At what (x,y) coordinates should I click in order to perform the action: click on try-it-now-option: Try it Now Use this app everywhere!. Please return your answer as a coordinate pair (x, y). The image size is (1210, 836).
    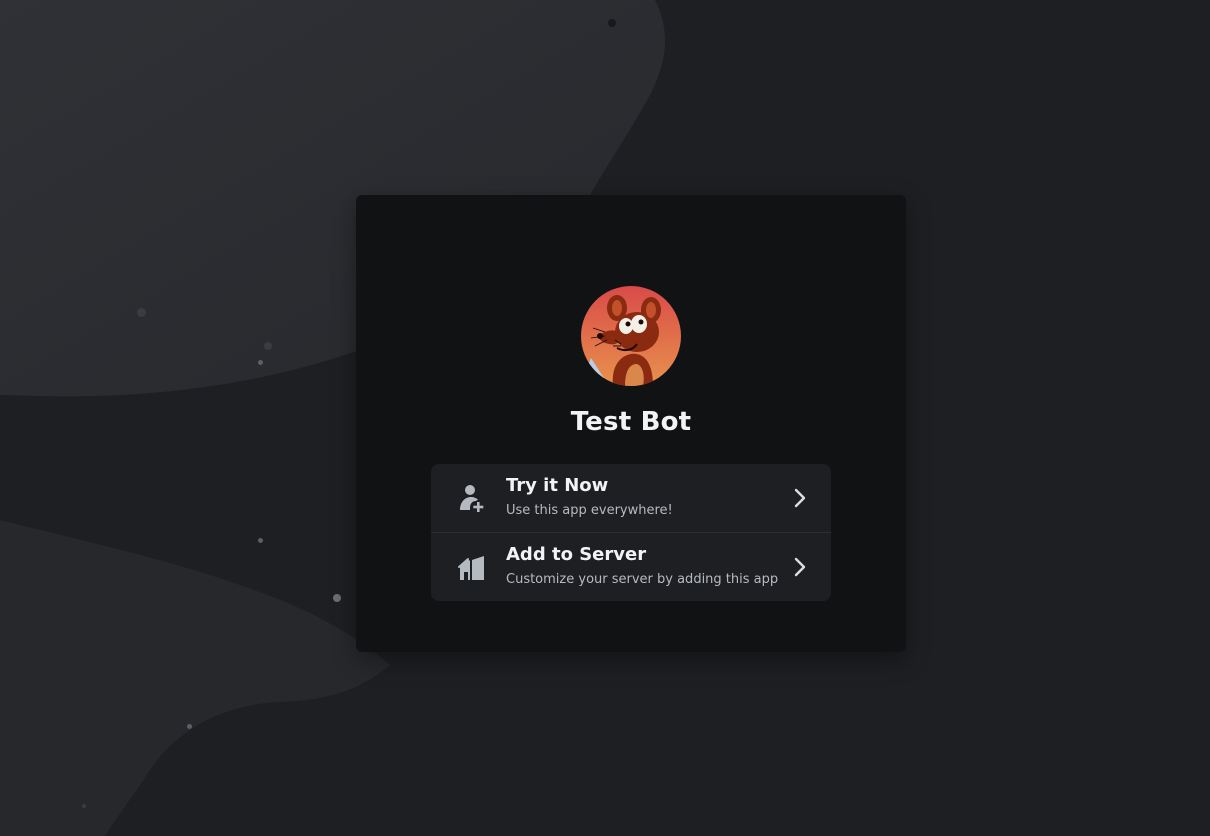
    Looking at the image, I should click on (631, 498).